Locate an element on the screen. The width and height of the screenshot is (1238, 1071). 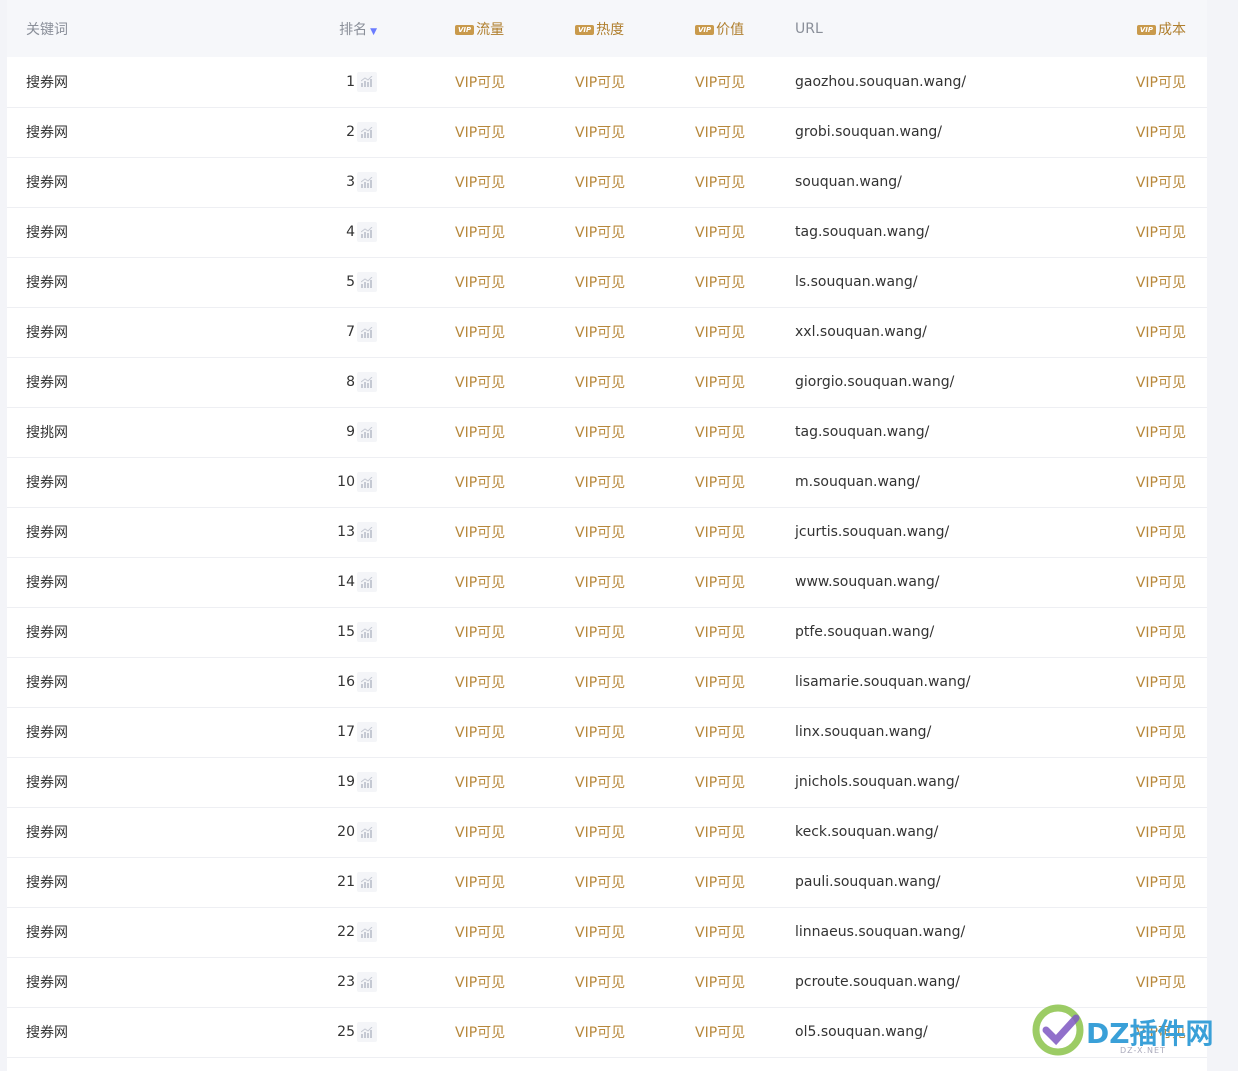
sort-down-icon: ▼ is located at coordinates (373, 32).